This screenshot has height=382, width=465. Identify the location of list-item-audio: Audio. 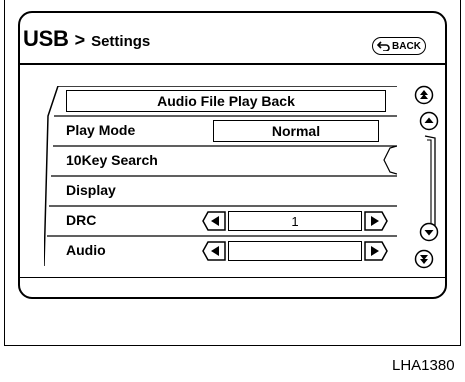
(220, 251).